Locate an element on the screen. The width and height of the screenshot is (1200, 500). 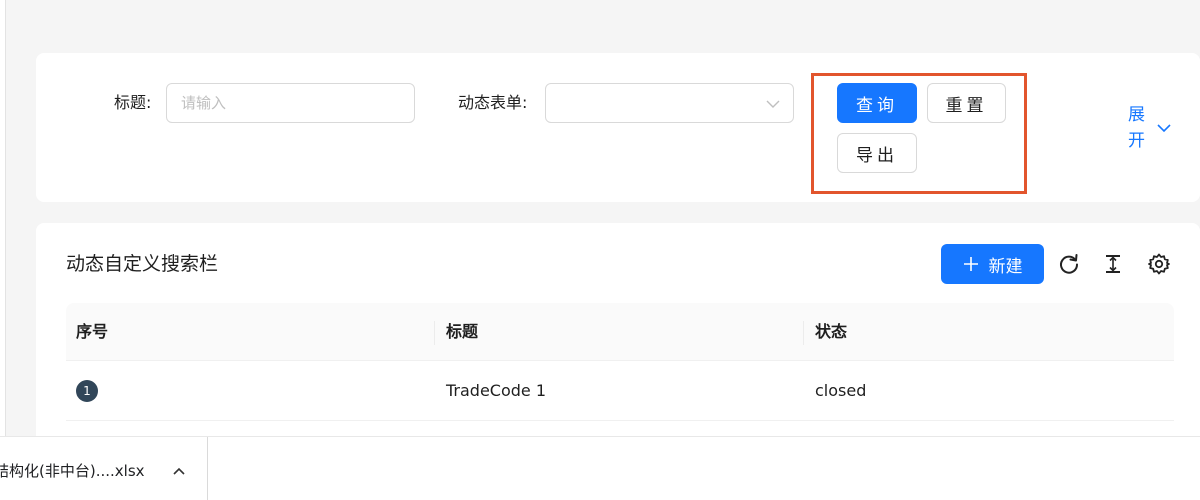
row-title-cell: TradeCode 1 is located at coordinates (496, 390).